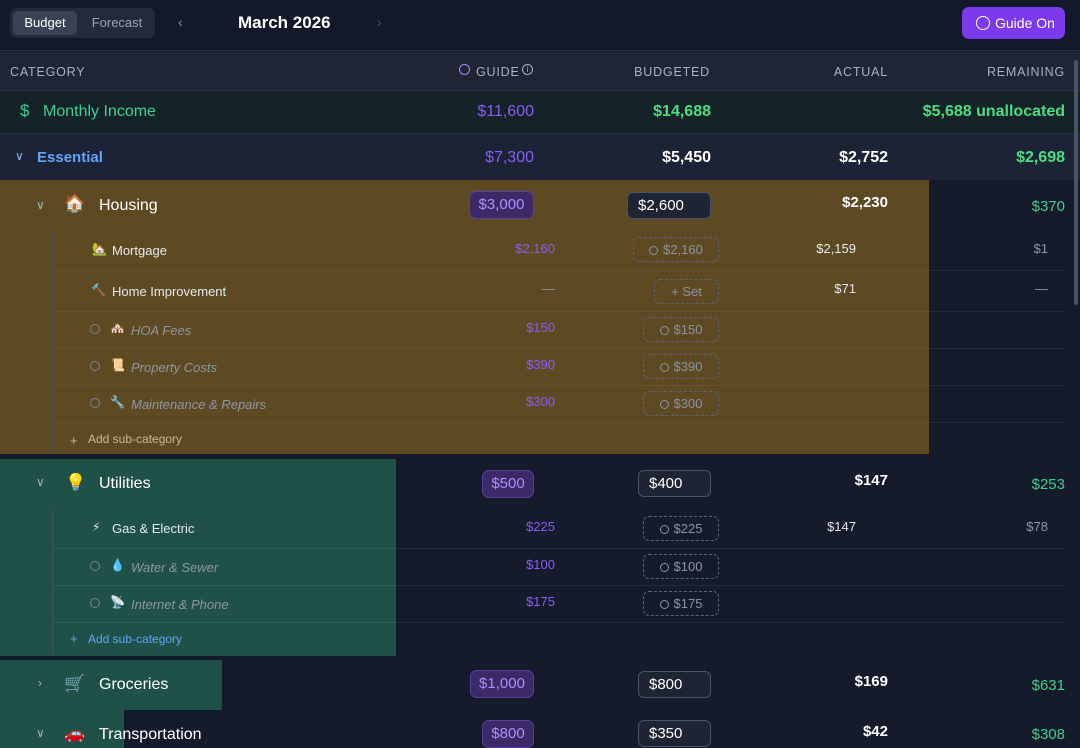  What do you see at coordinates (1040, 248) in the screenshot?
I see `remaining-value: $1` at bounding box center [1040, 248].